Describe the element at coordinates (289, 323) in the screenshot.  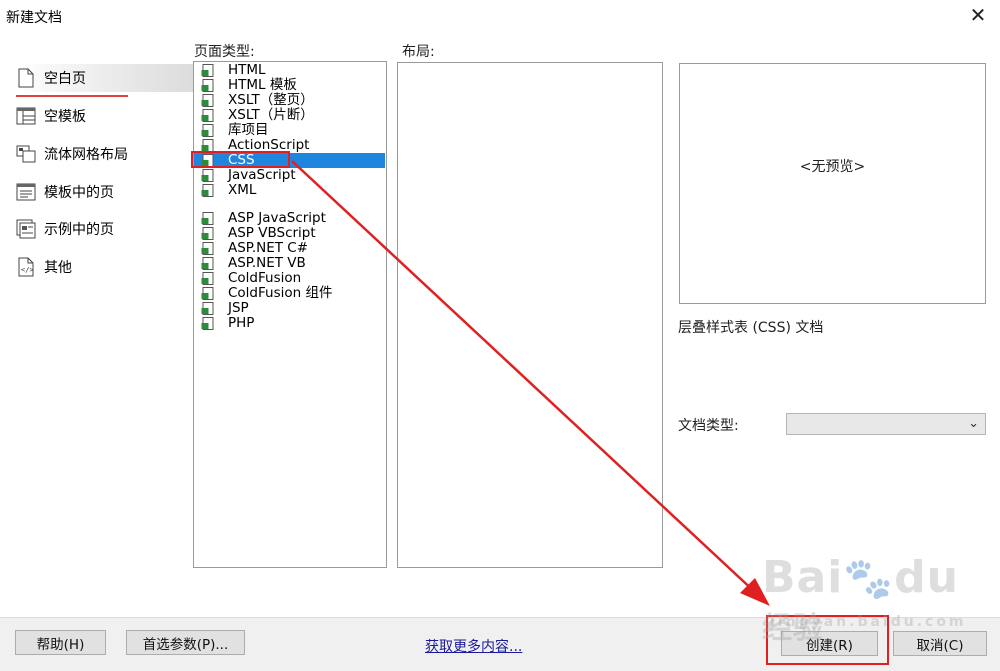
I see `page-type-item: PHP` at that location.